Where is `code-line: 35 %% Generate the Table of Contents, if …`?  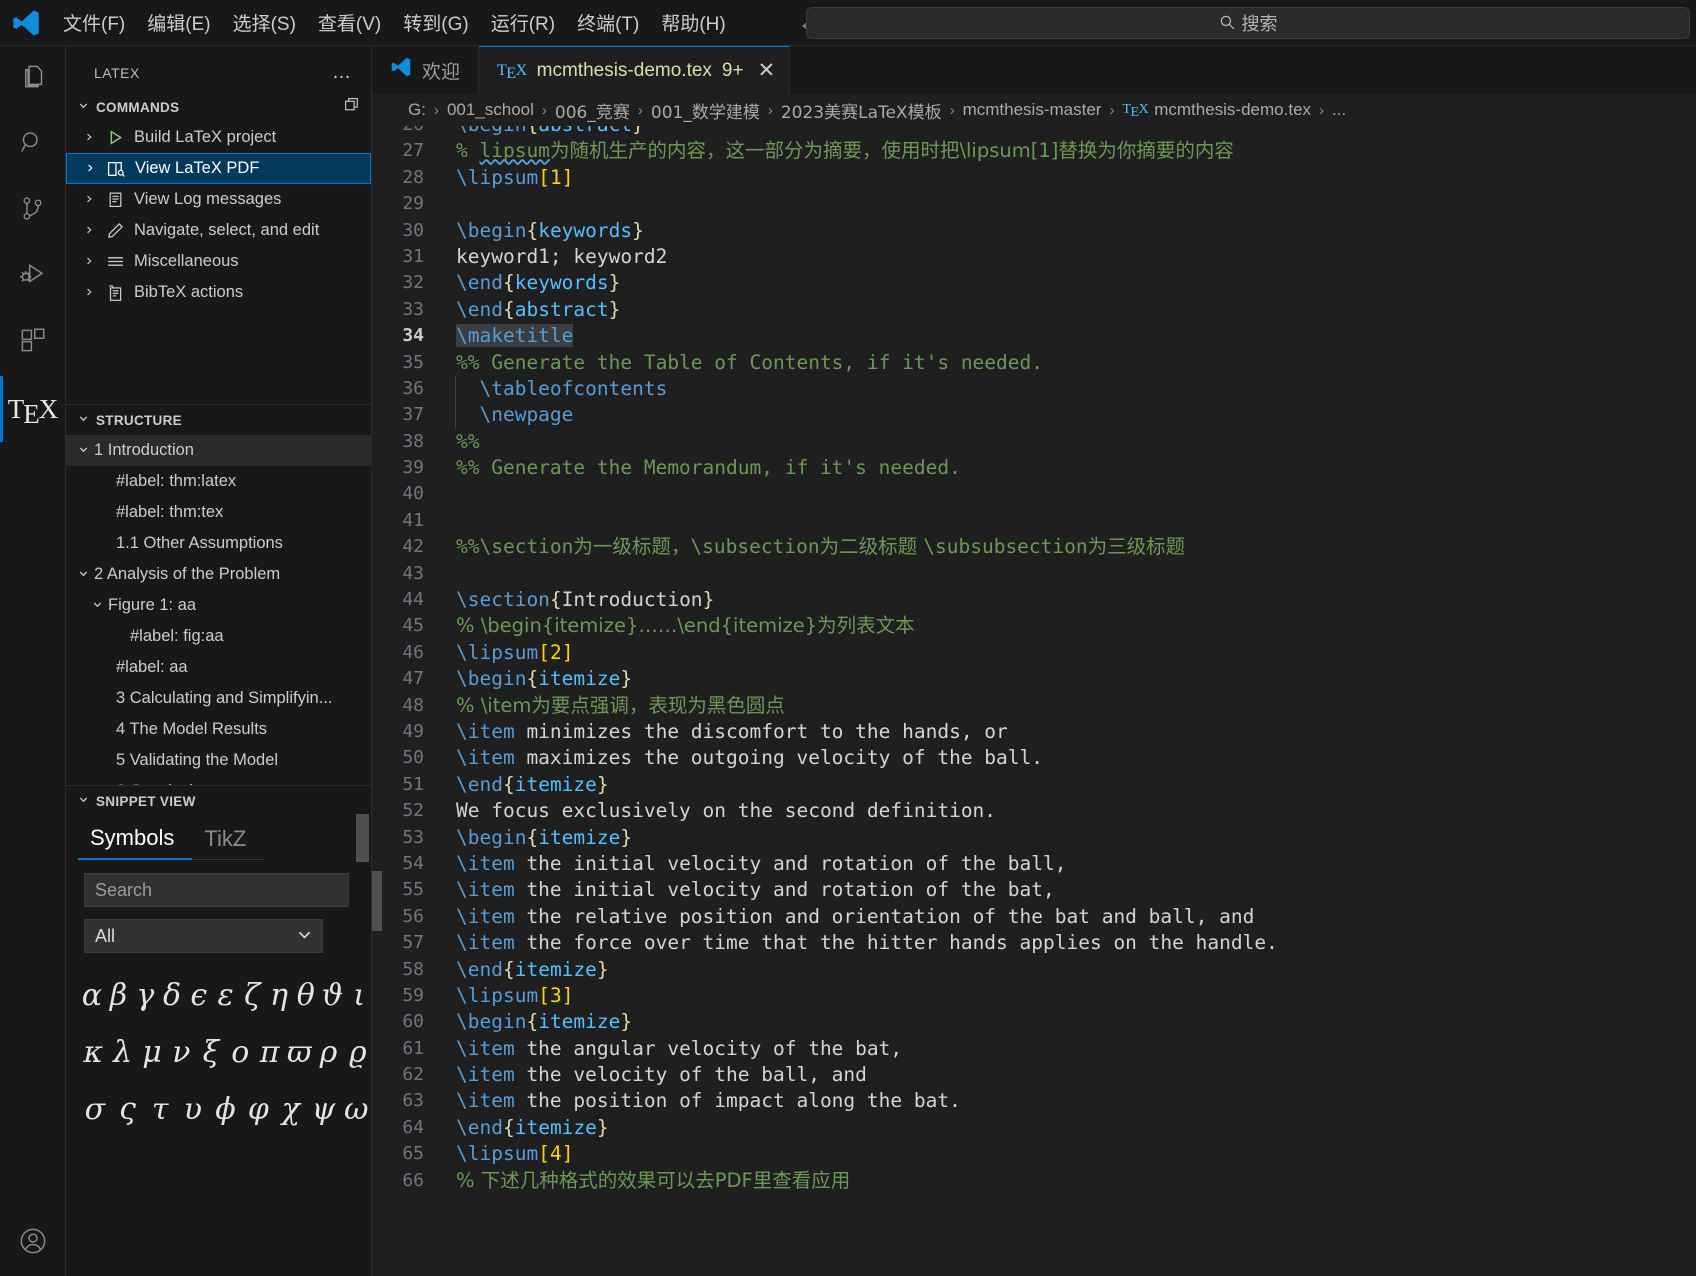 code-line: 35 %% Generate the Table of Contents, if … is located at coordinates (1034, 363).